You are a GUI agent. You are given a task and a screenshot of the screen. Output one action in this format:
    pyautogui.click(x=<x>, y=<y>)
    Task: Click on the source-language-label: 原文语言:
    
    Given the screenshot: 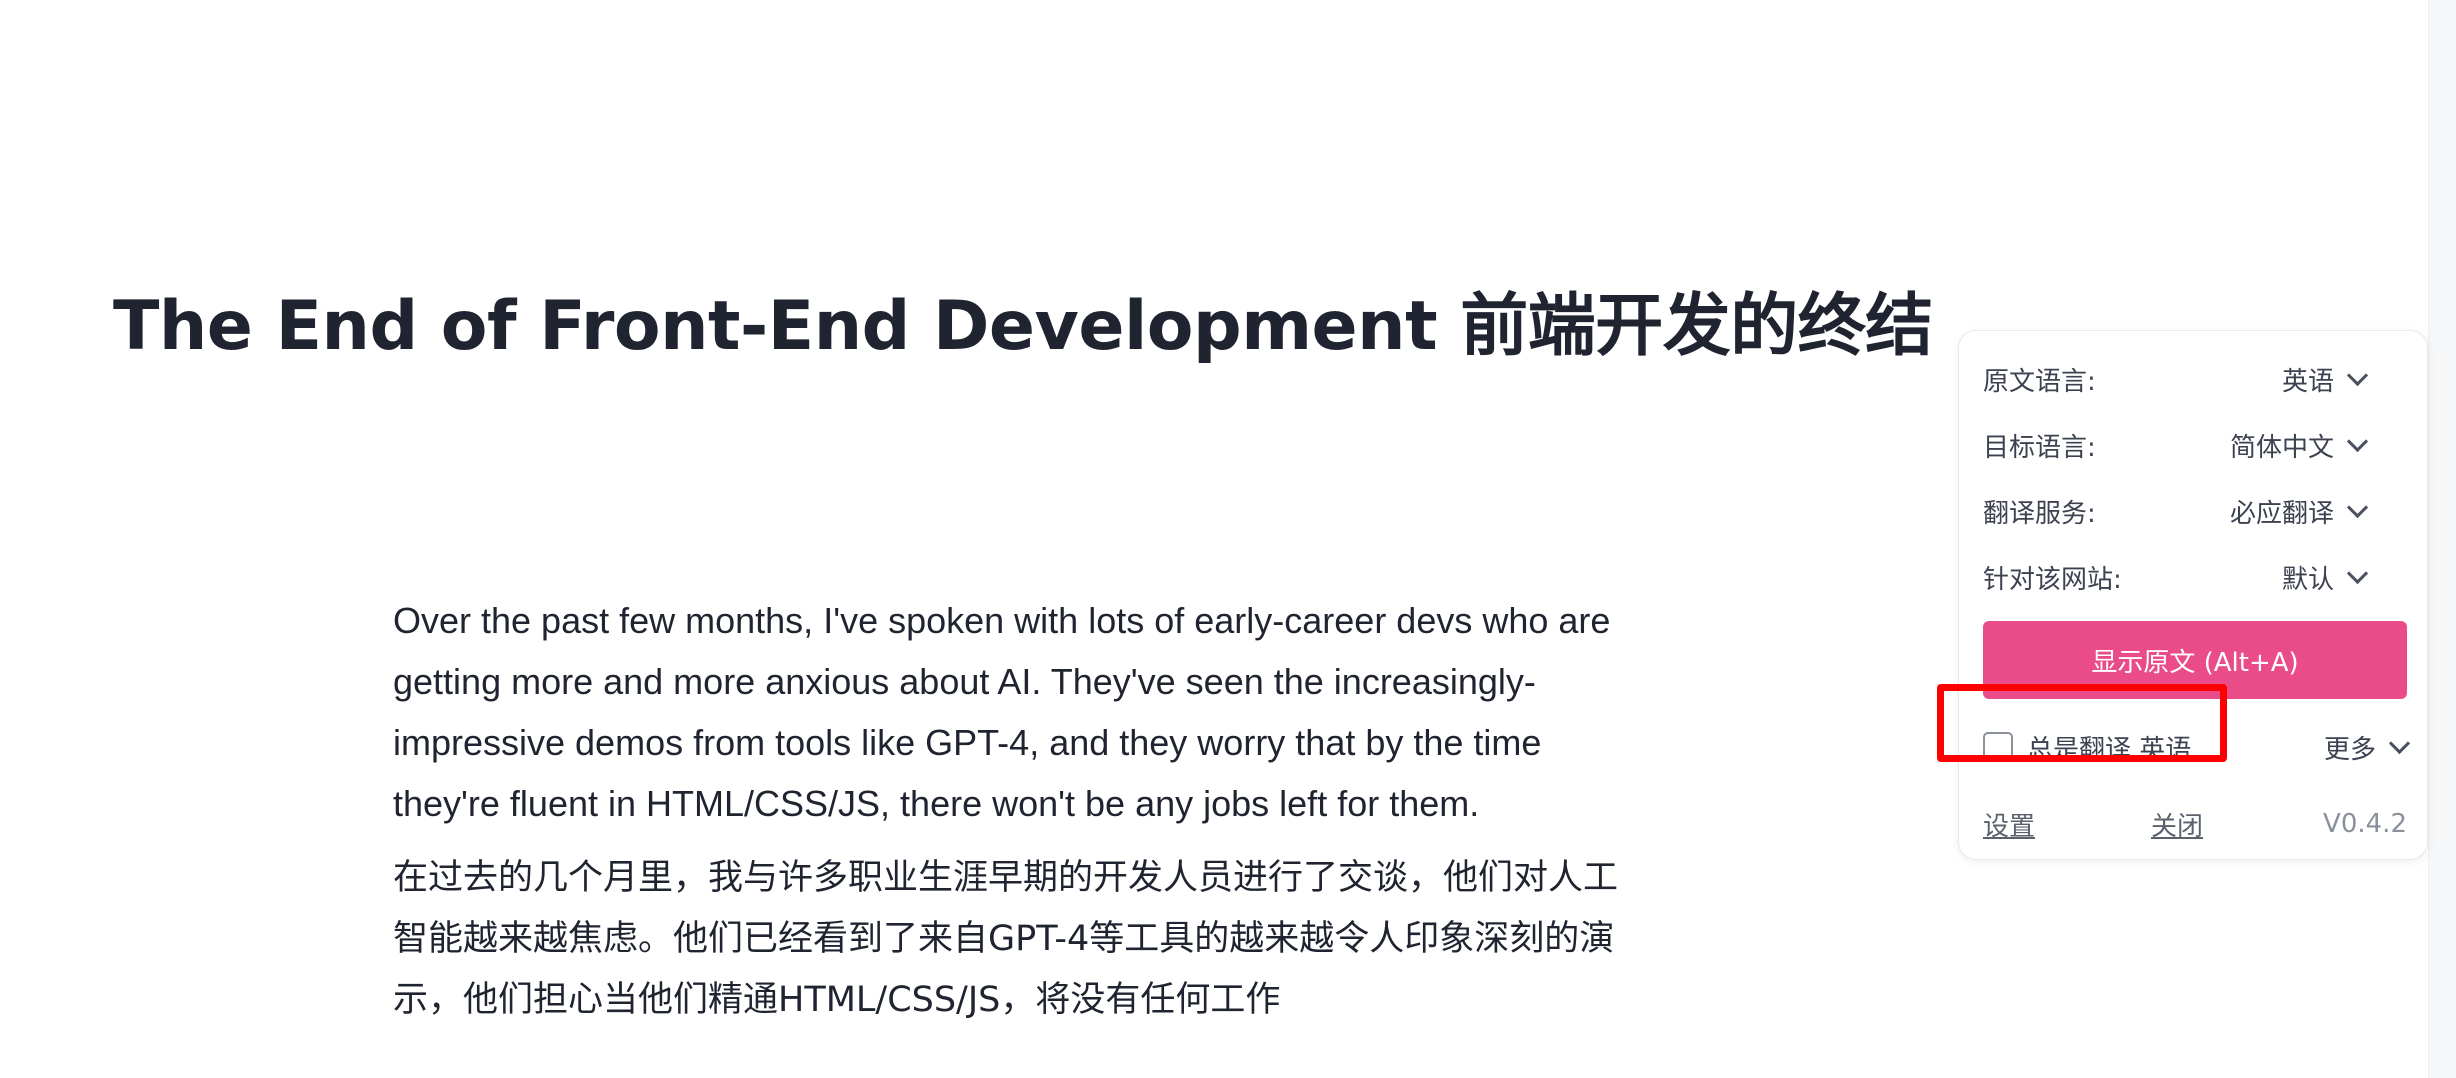 What is the action you would take?
    pyautogui.click(x=2039, y=381)
    